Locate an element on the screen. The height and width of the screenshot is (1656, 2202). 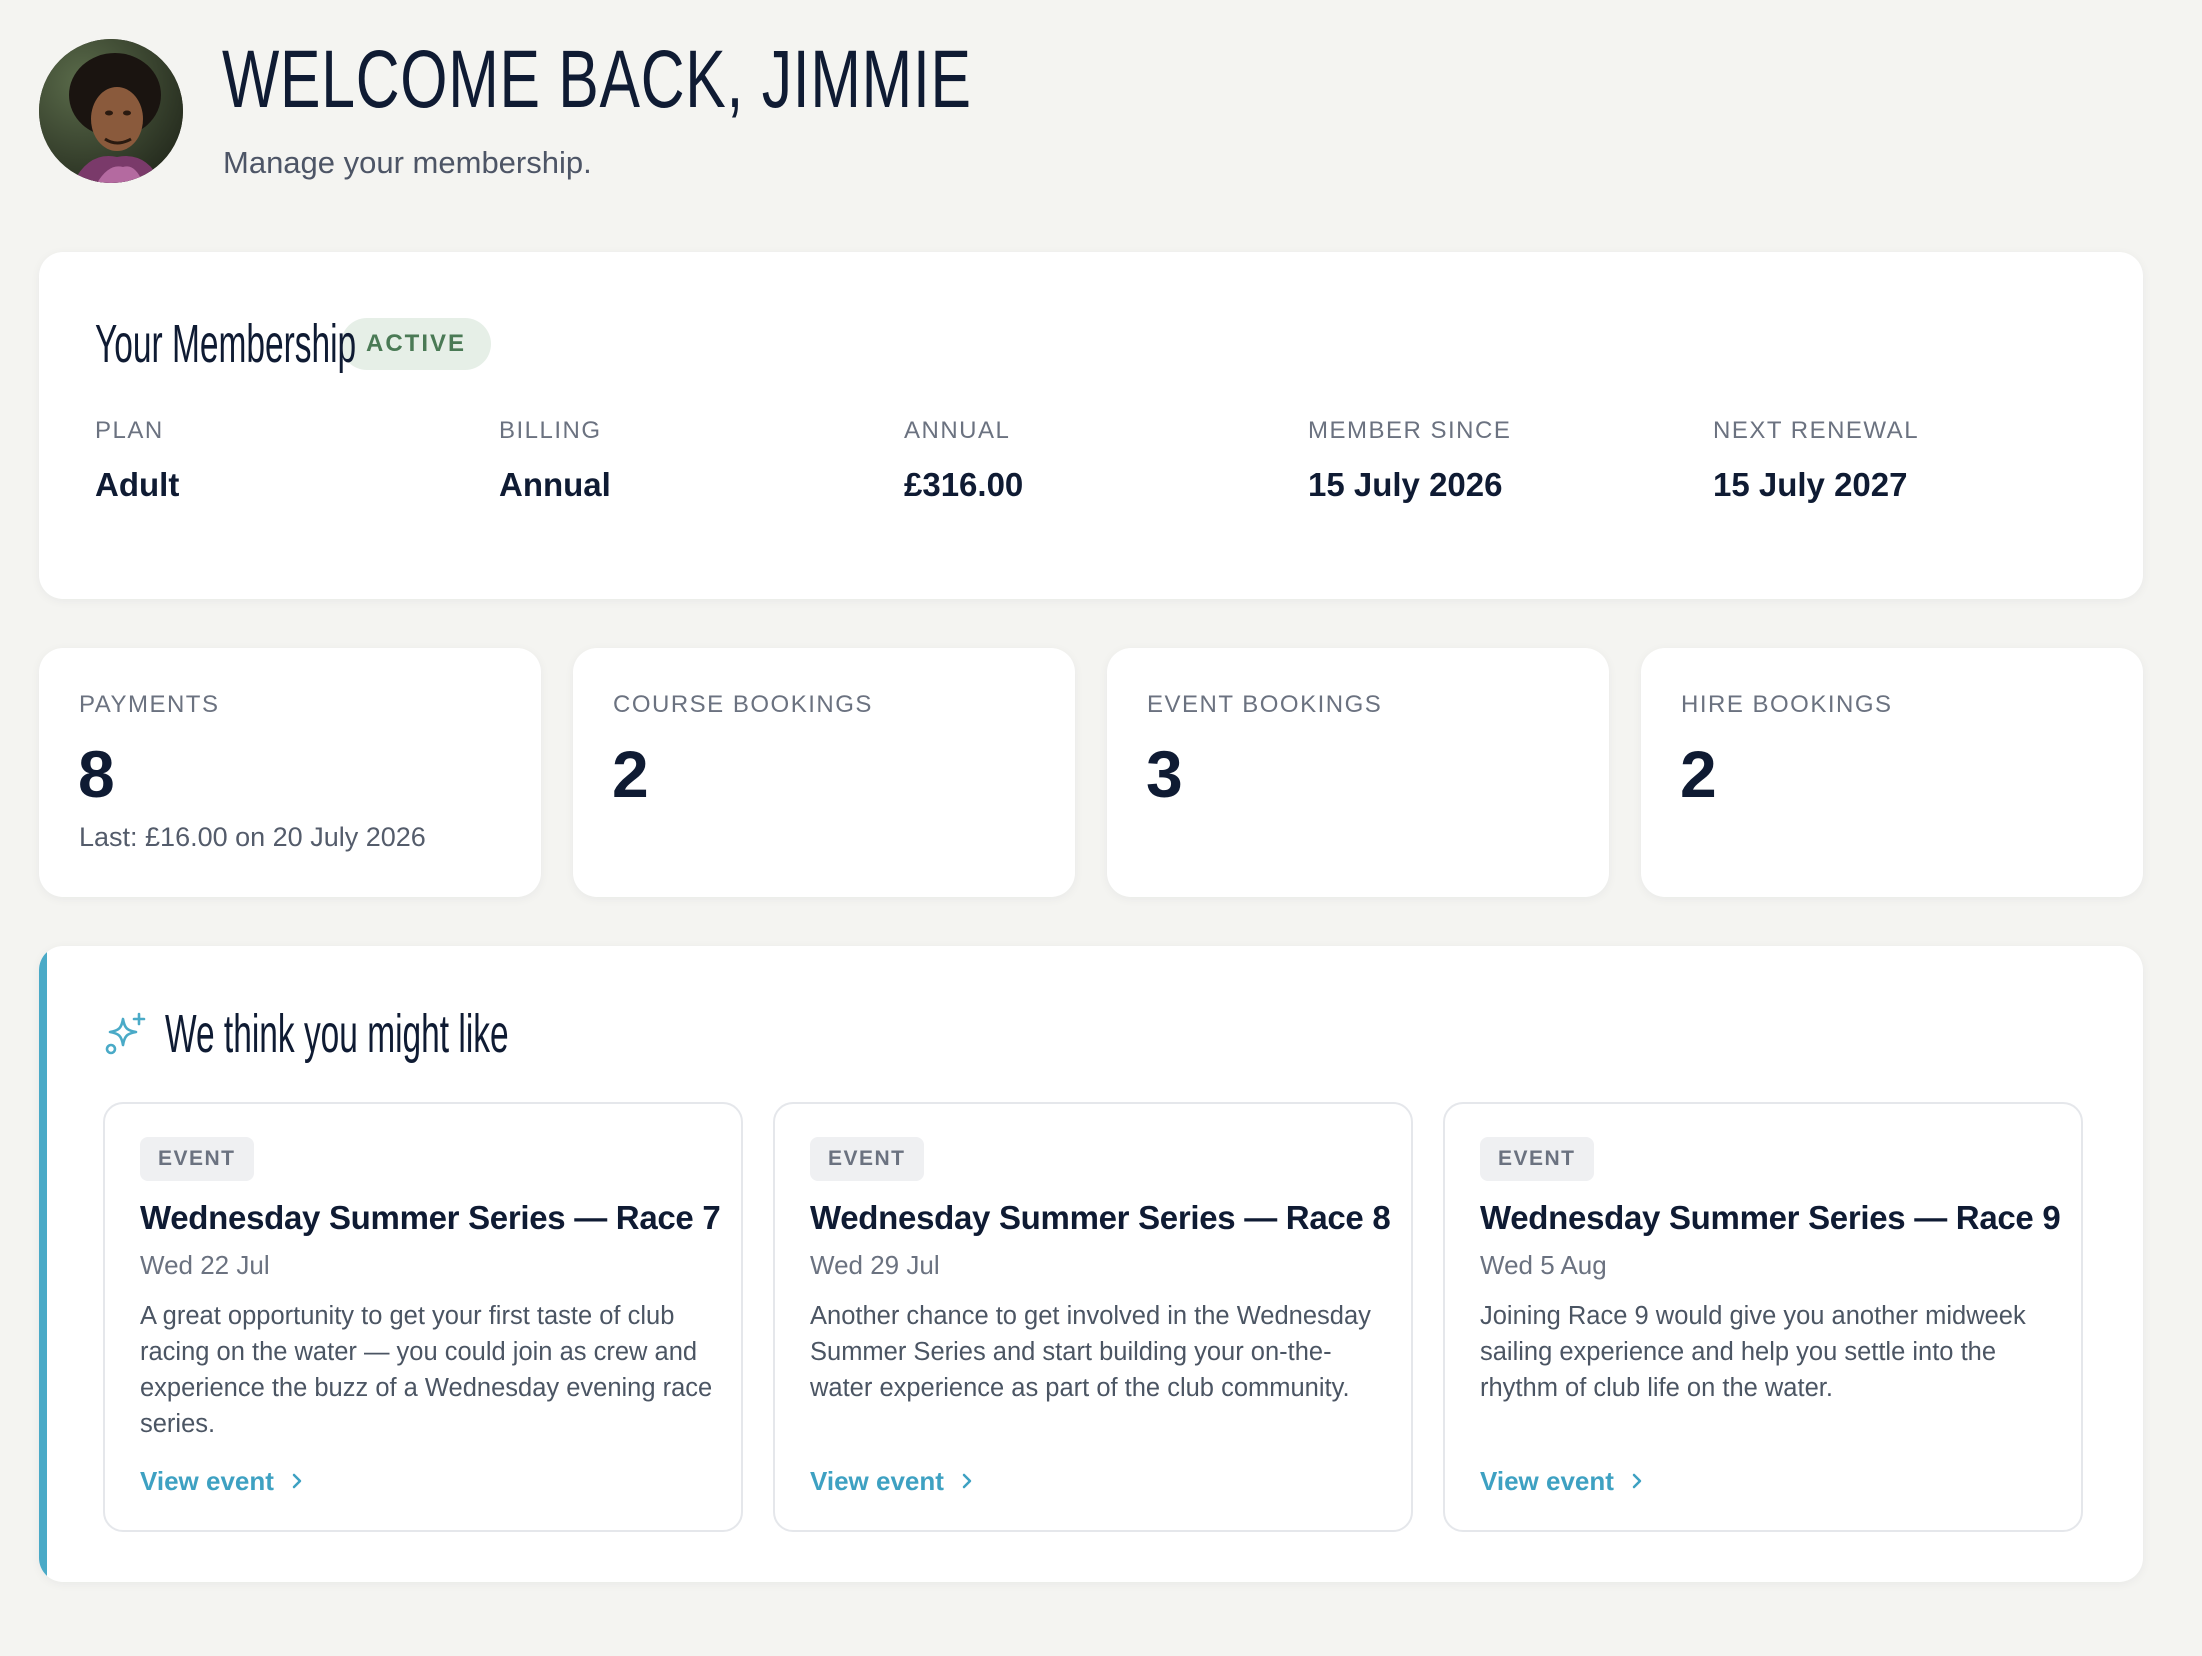
user-avatar-icon is located at coordinates (111, 111).